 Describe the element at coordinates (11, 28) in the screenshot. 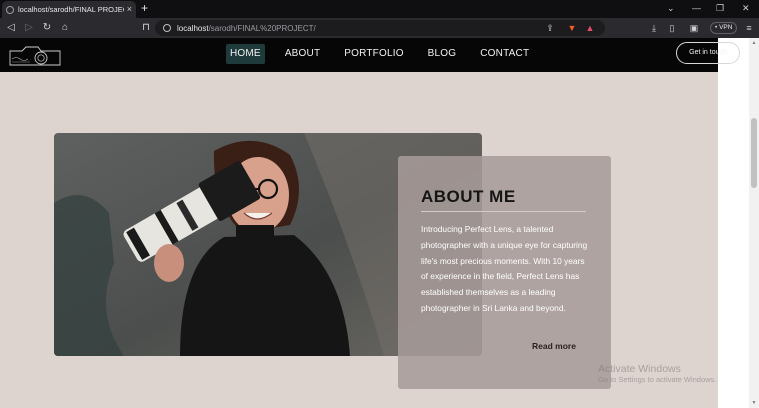

I see `back-icon: ◁` at that location.